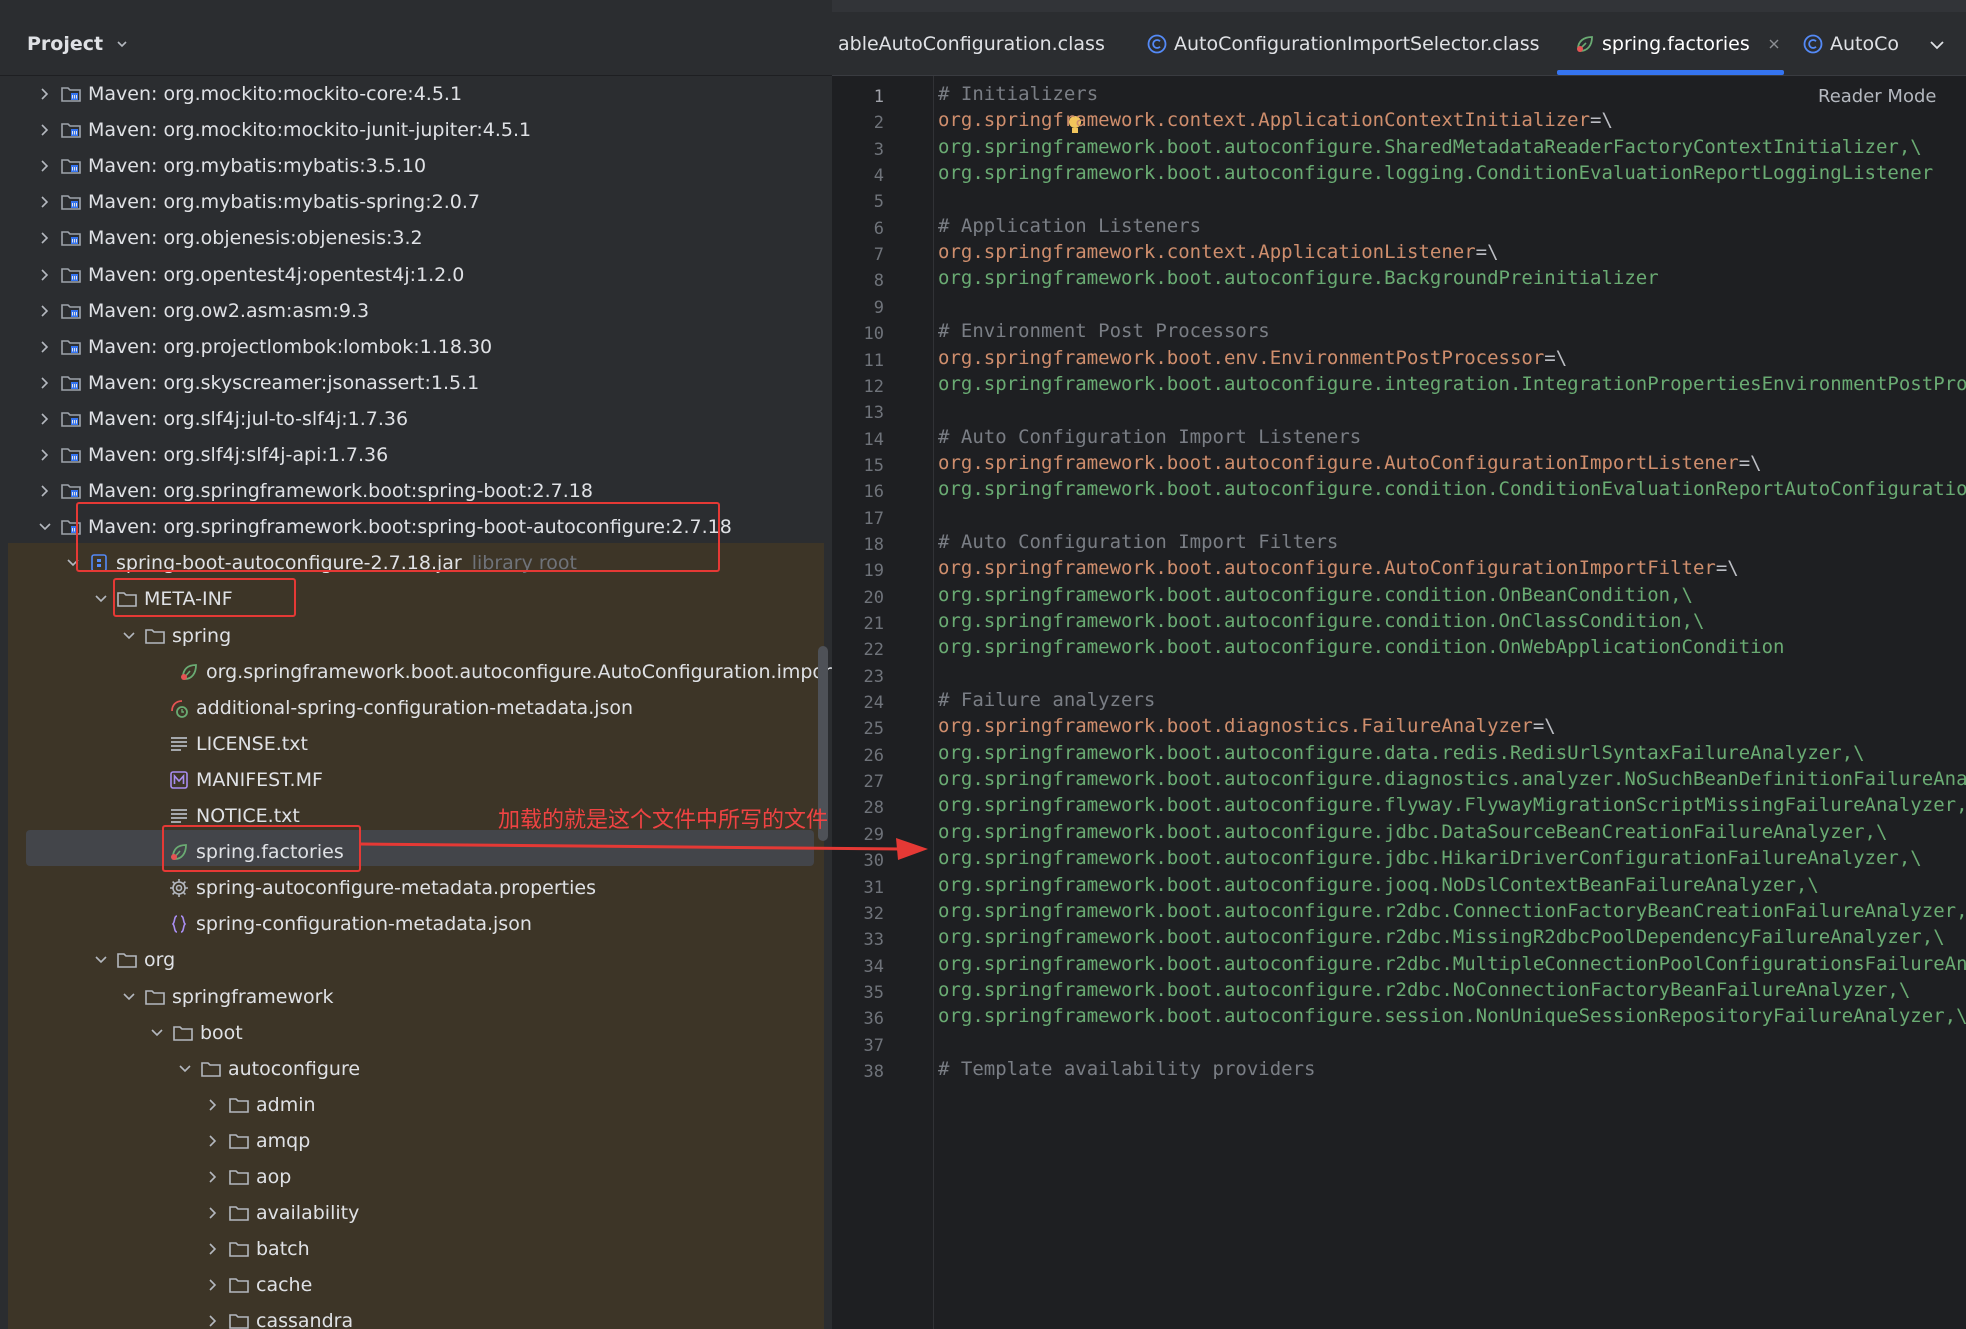 This screenshot has height=1329, width=1966. What do you see at coordinates (1343, 44) in the screenshot?
I see `tab-auto-configuration-import-selector: AutoConfigurationImportSelector.class` at bounding box center [1343, 44].